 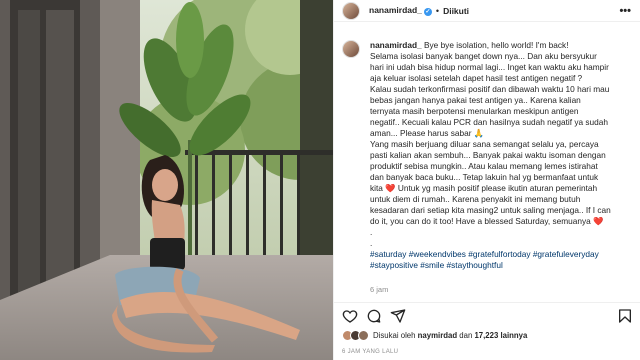 I want to click on author-avatar, so click(x=351, y=10).